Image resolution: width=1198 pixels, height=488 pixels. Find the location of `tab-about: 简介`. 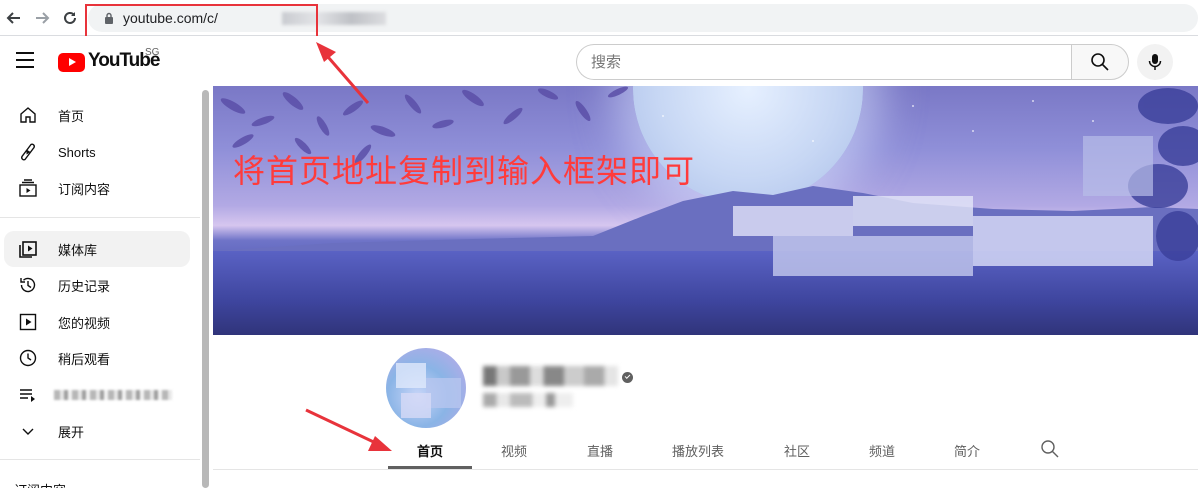

tab-about: 简介 is located at coordinates (967, 450).